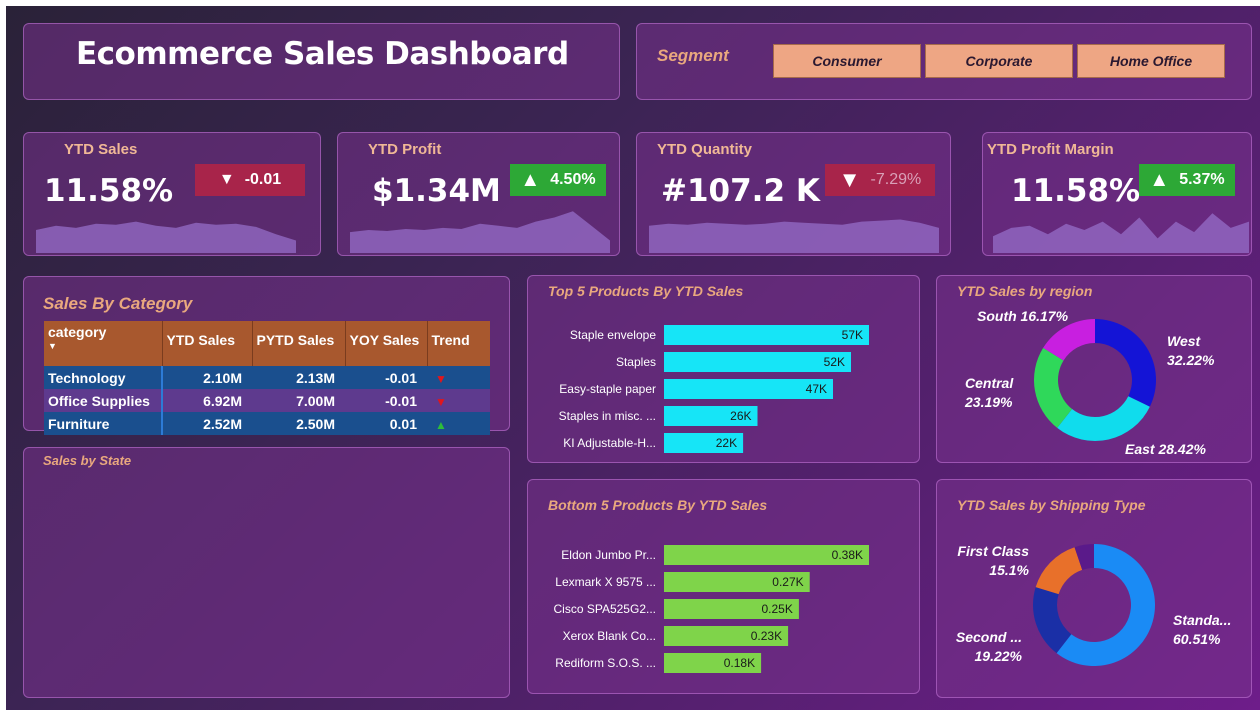 This screenshot has height=714, width=1260. I want to click on table-row: Furniture 2.52M 2.50M 0.01 ▲, so click(267, 423).